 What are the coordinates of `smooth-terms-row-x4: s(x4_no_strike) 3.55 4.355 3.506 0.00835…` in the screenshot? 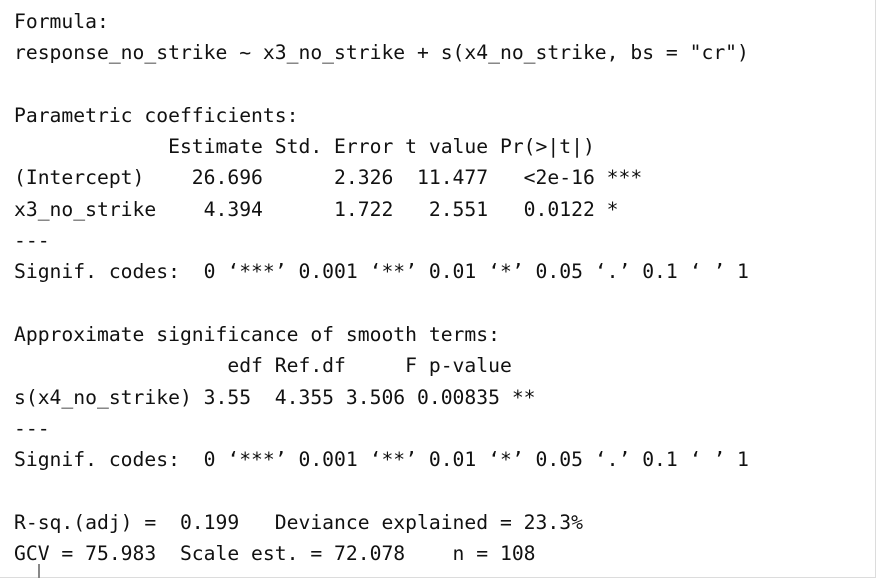 It's located at (275, 397).